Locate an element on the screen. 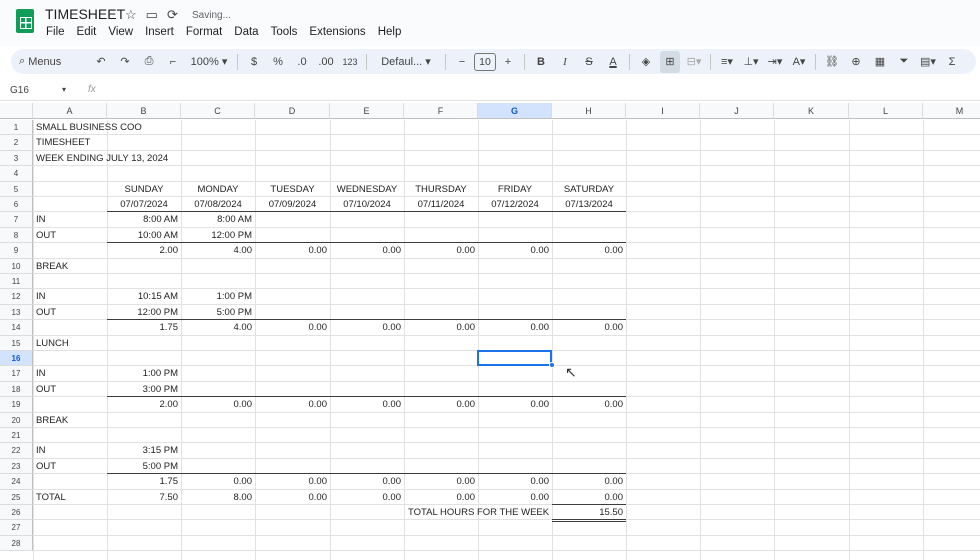 Image resolution: width=980 pixels, height=560 pixels. cell-b17: 1:00 PM is located at coordinates (144, 373).